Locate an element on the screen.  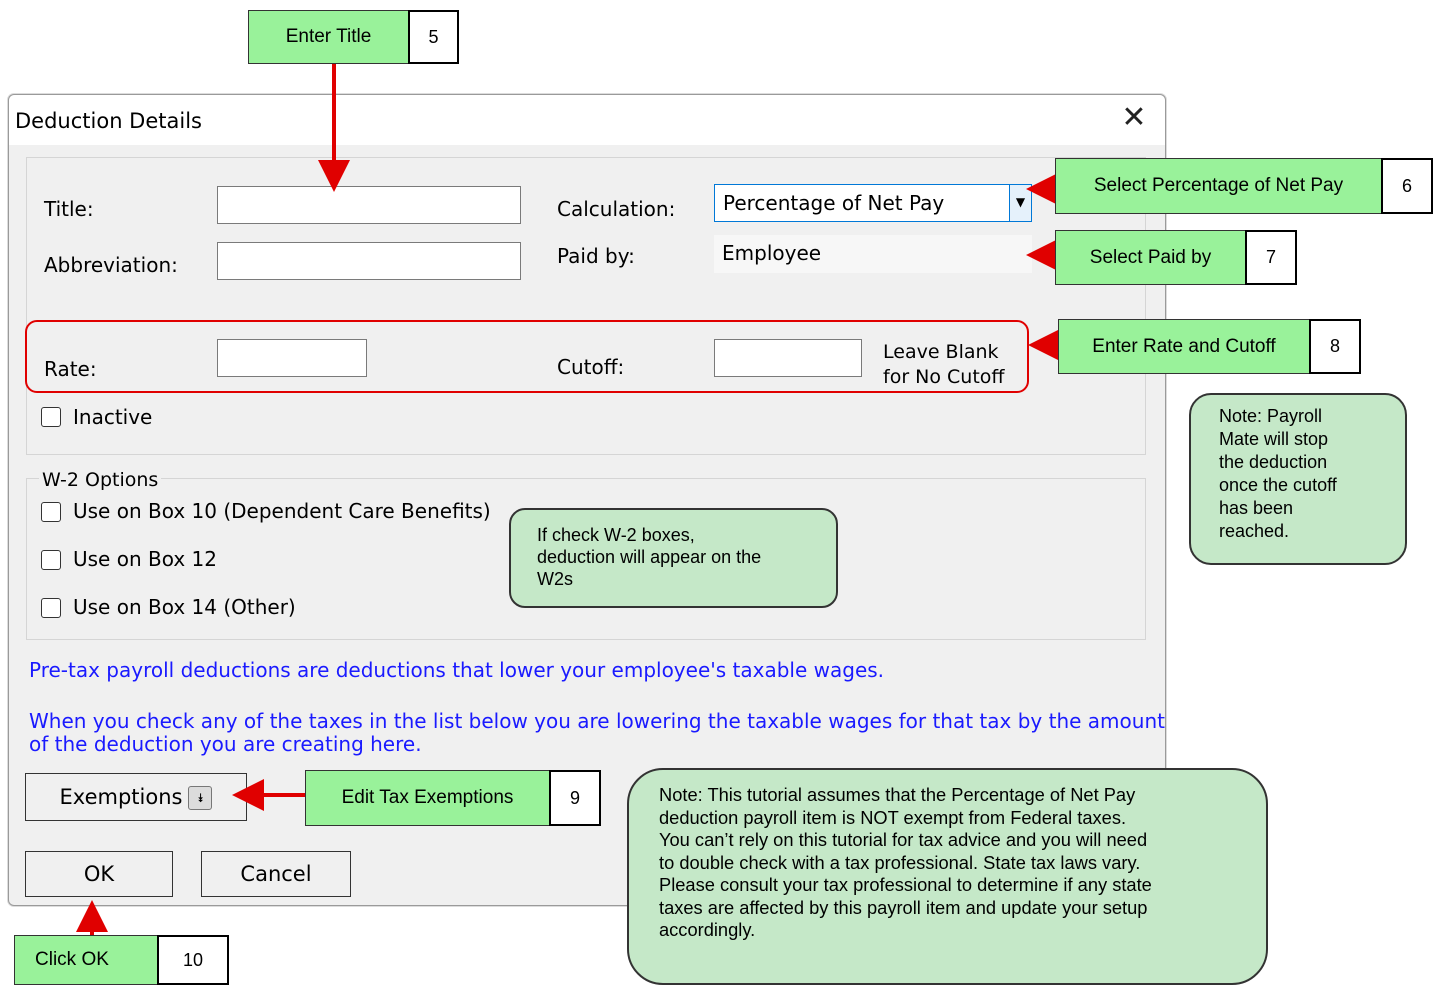
callout-edit-exemptions-text: Edit Tax Exemptions is located at coordinates (427, 797).